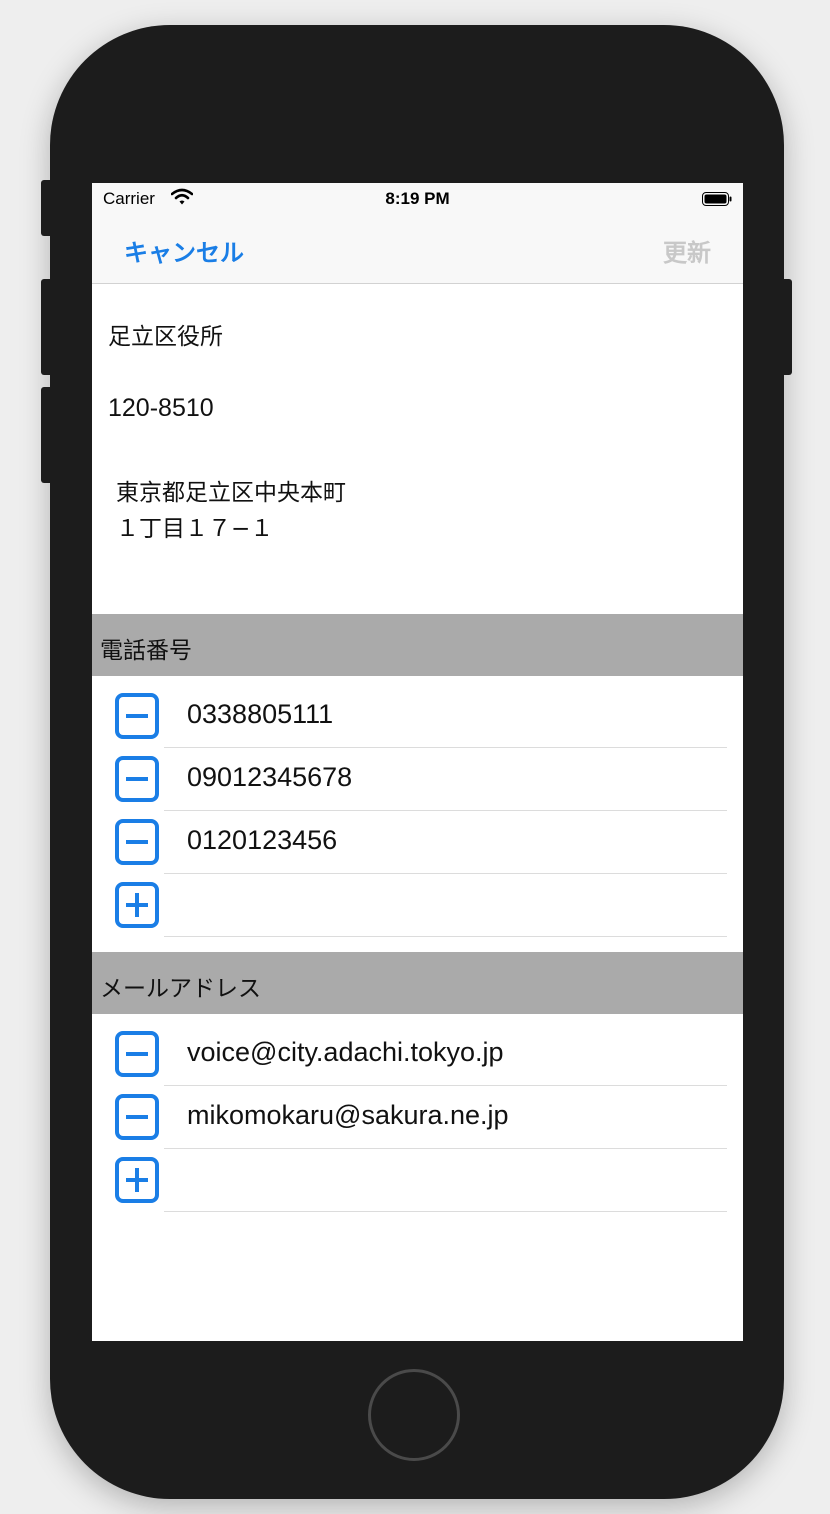  I want to click on phone-row: 0338805111, so click(417, 716).